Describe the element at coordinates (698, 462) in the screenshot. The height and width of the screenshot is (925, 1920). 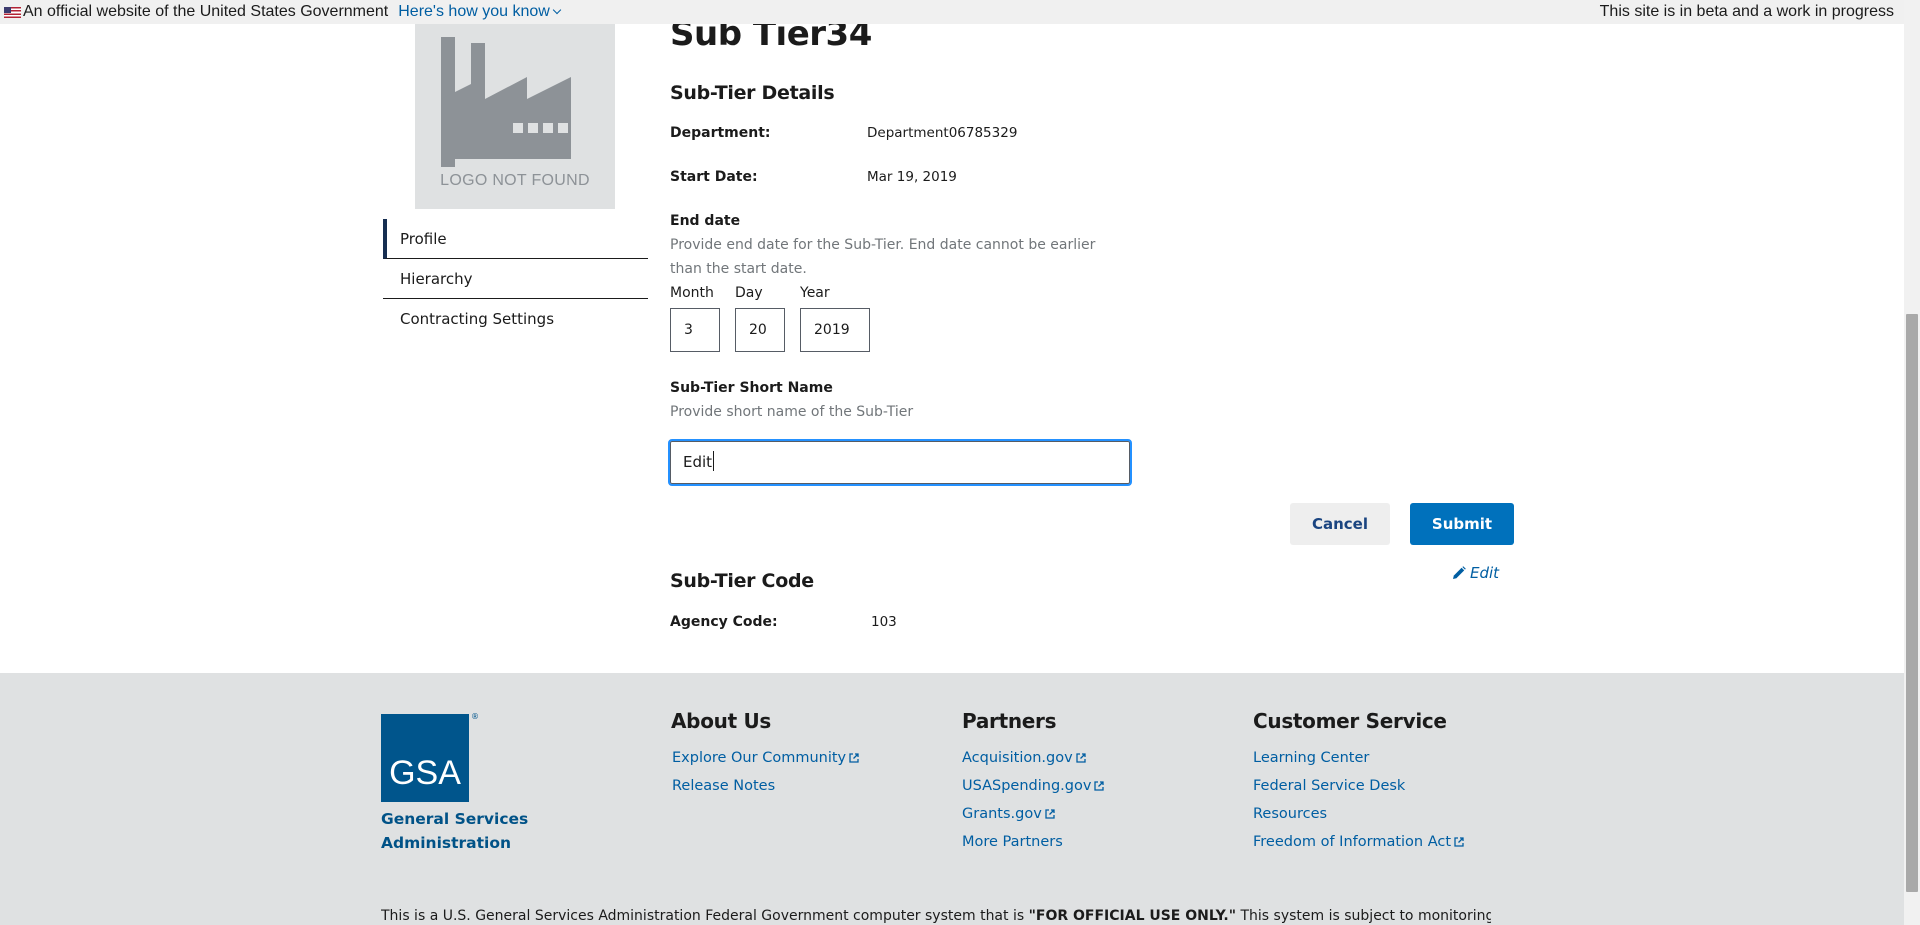
I see `short-name-input-value: Edit` at that location.